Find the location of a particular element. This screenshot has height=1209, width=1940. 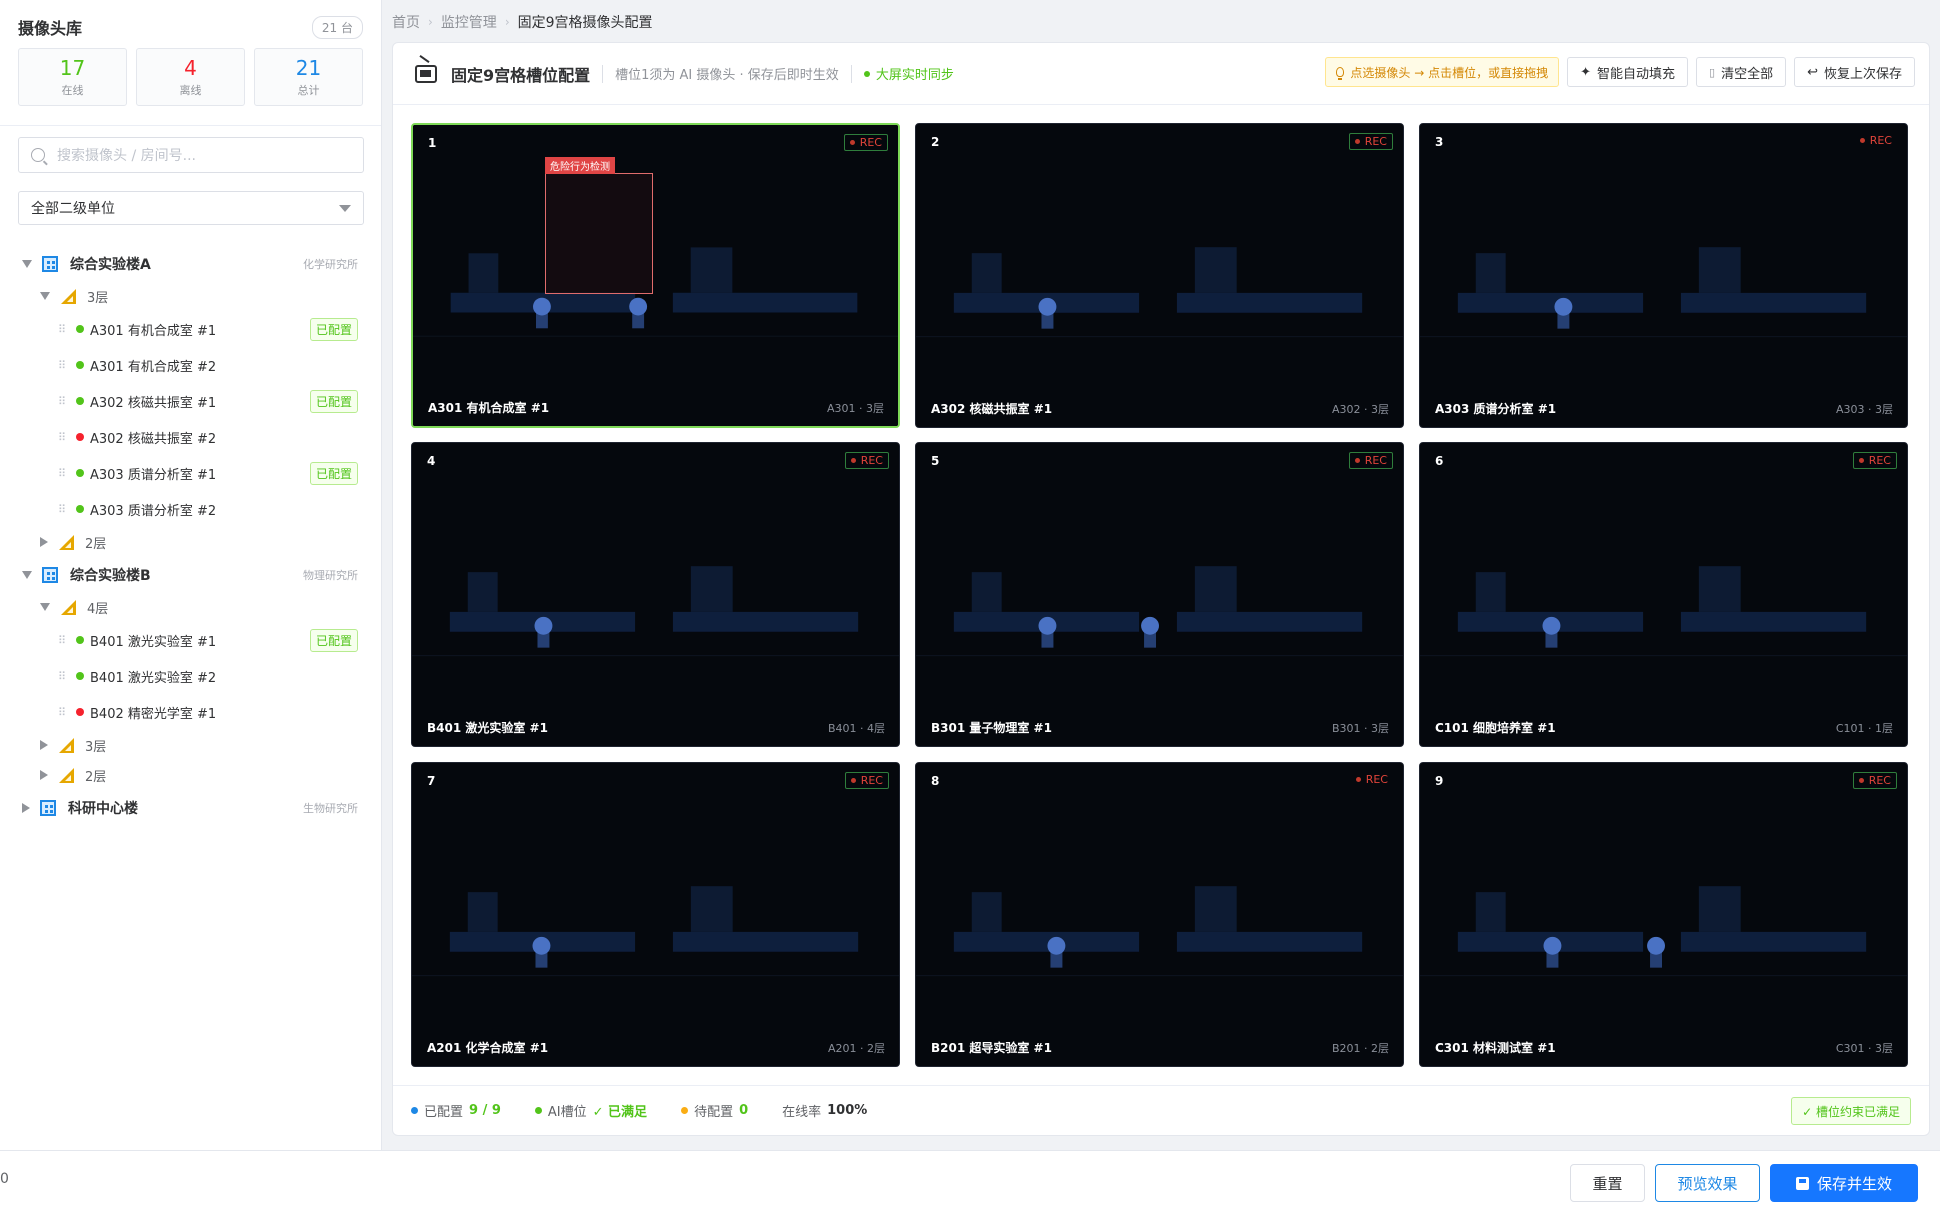

save-apply-button: 保存并生效 is located at coordinates (1844, 1183).